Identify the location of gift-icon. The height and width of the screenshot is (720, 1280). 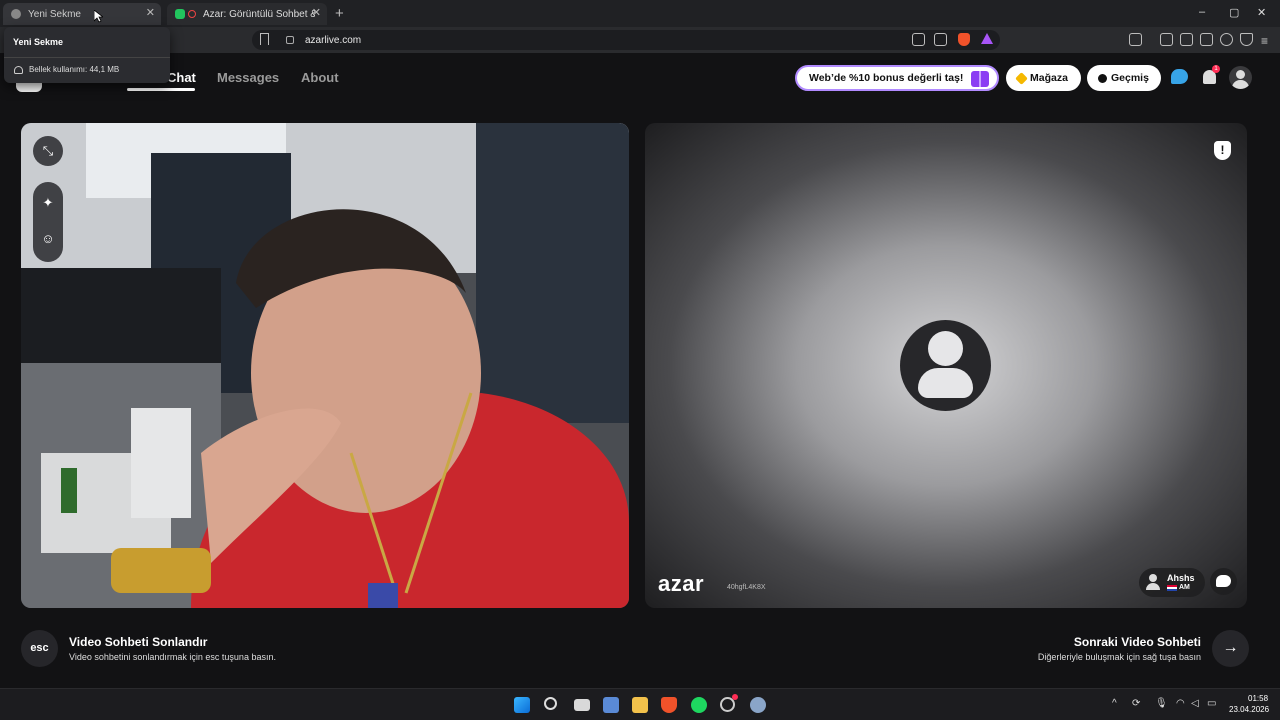
(980, 79).